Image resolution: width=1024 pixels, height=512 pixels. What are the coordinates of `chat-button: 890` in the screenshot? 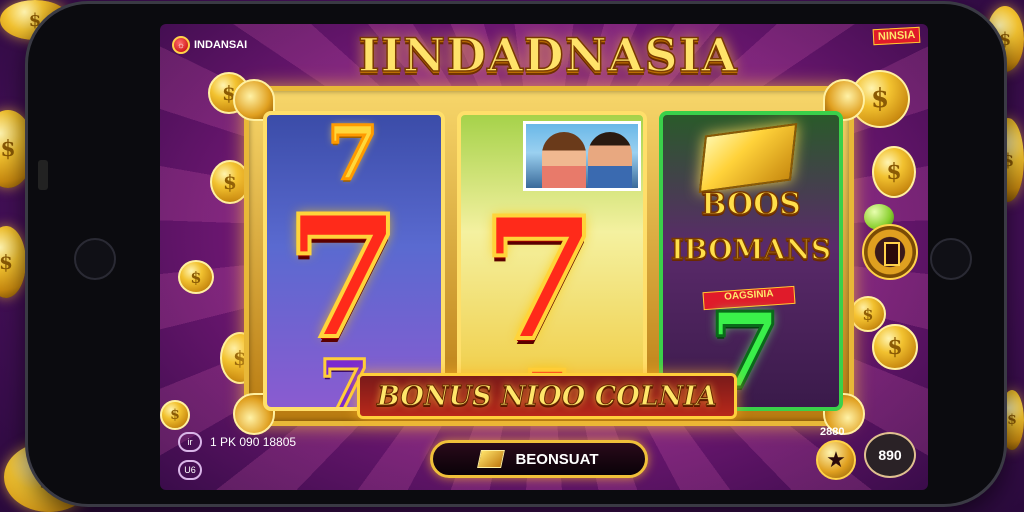 It's located at (890, 455).